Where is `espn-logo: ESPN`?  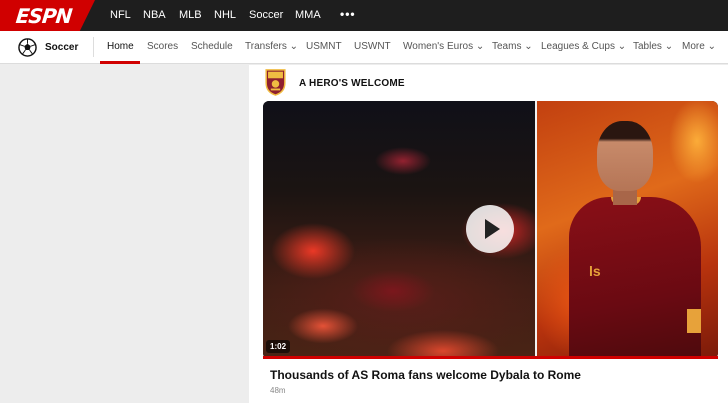 espn-logo: ESPN is located at coordinates (47, 15).